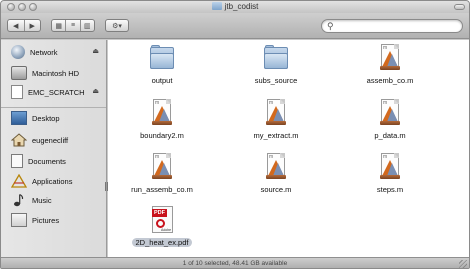 This screenshot has height=269, width=470. Describe the element at coordinates (17, 92) in the screenshot. I see `disk-image-icon` at that location.